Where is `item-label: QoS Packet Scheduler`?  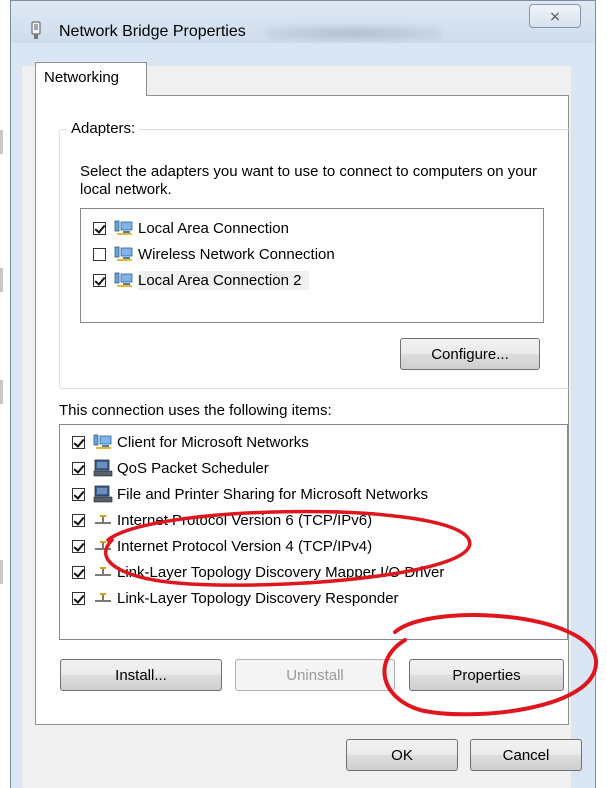
item-label: QoS Packet Scheduler is located at coordinates (193, 468).